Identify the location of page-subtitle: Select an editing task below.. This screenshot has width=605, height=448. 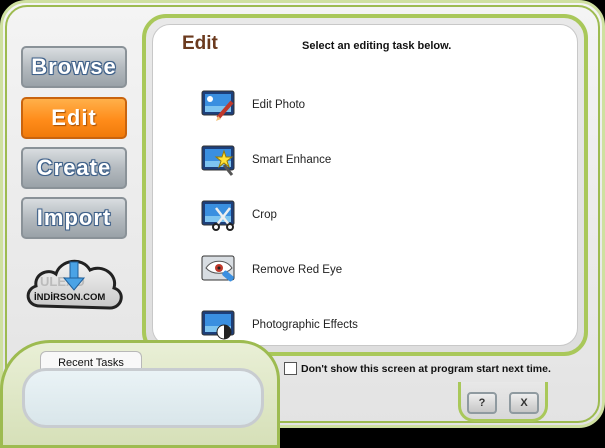
(377, 46).